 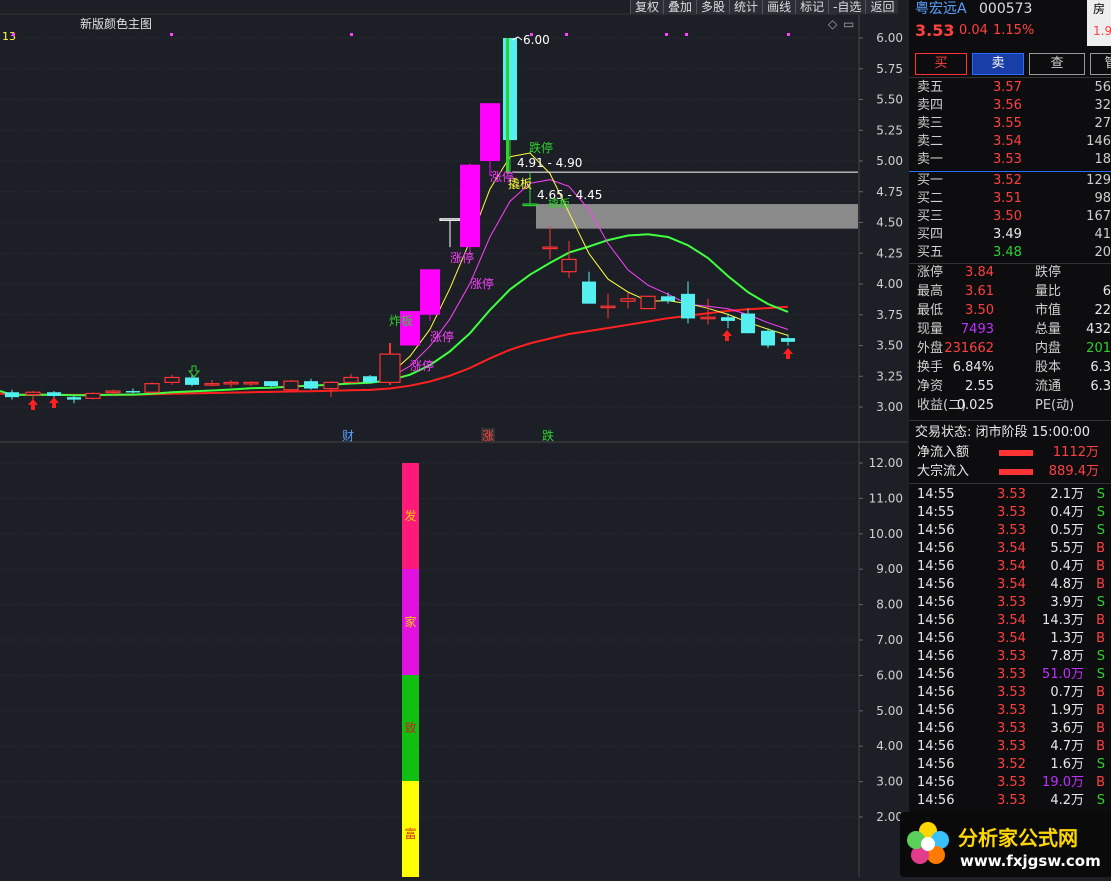 What do you see at coordinates (1106, 291) in the screenshot?
I see `stat-value: 6` at bounding box center [1106, 291].